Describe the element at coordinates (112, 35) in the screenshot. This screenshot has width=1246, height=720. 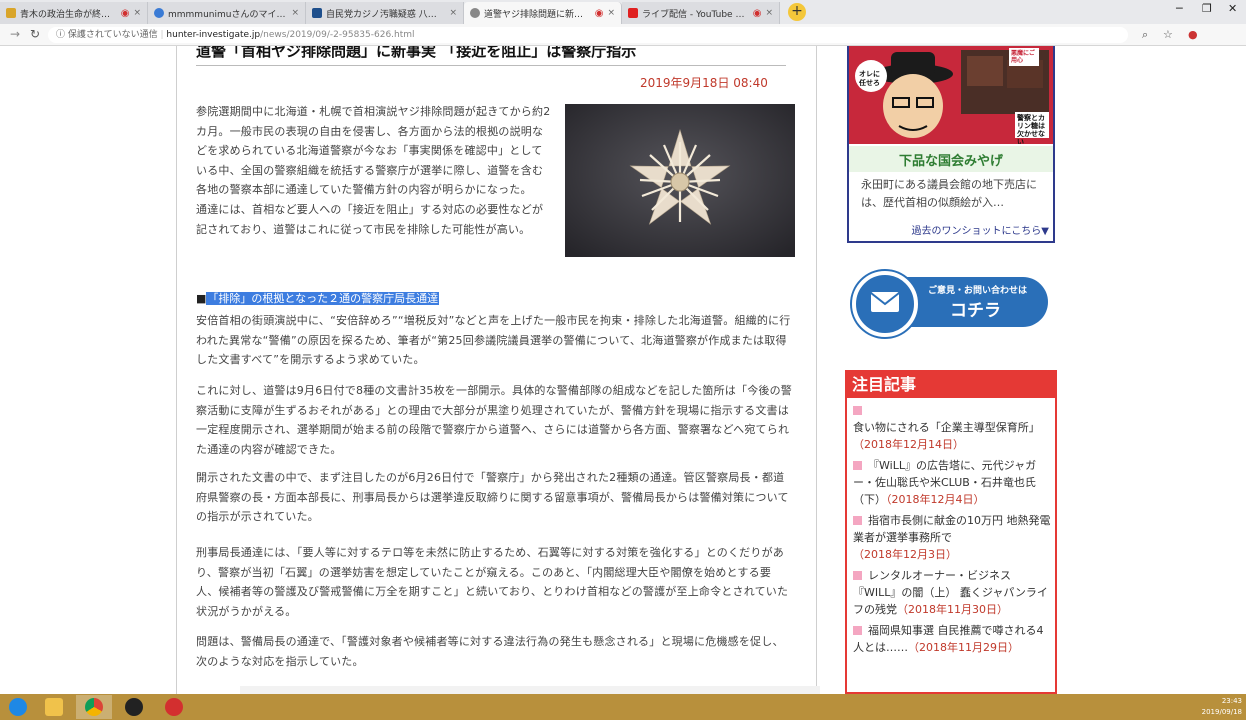
I see `security-label: 保護されていない通信` at that location.